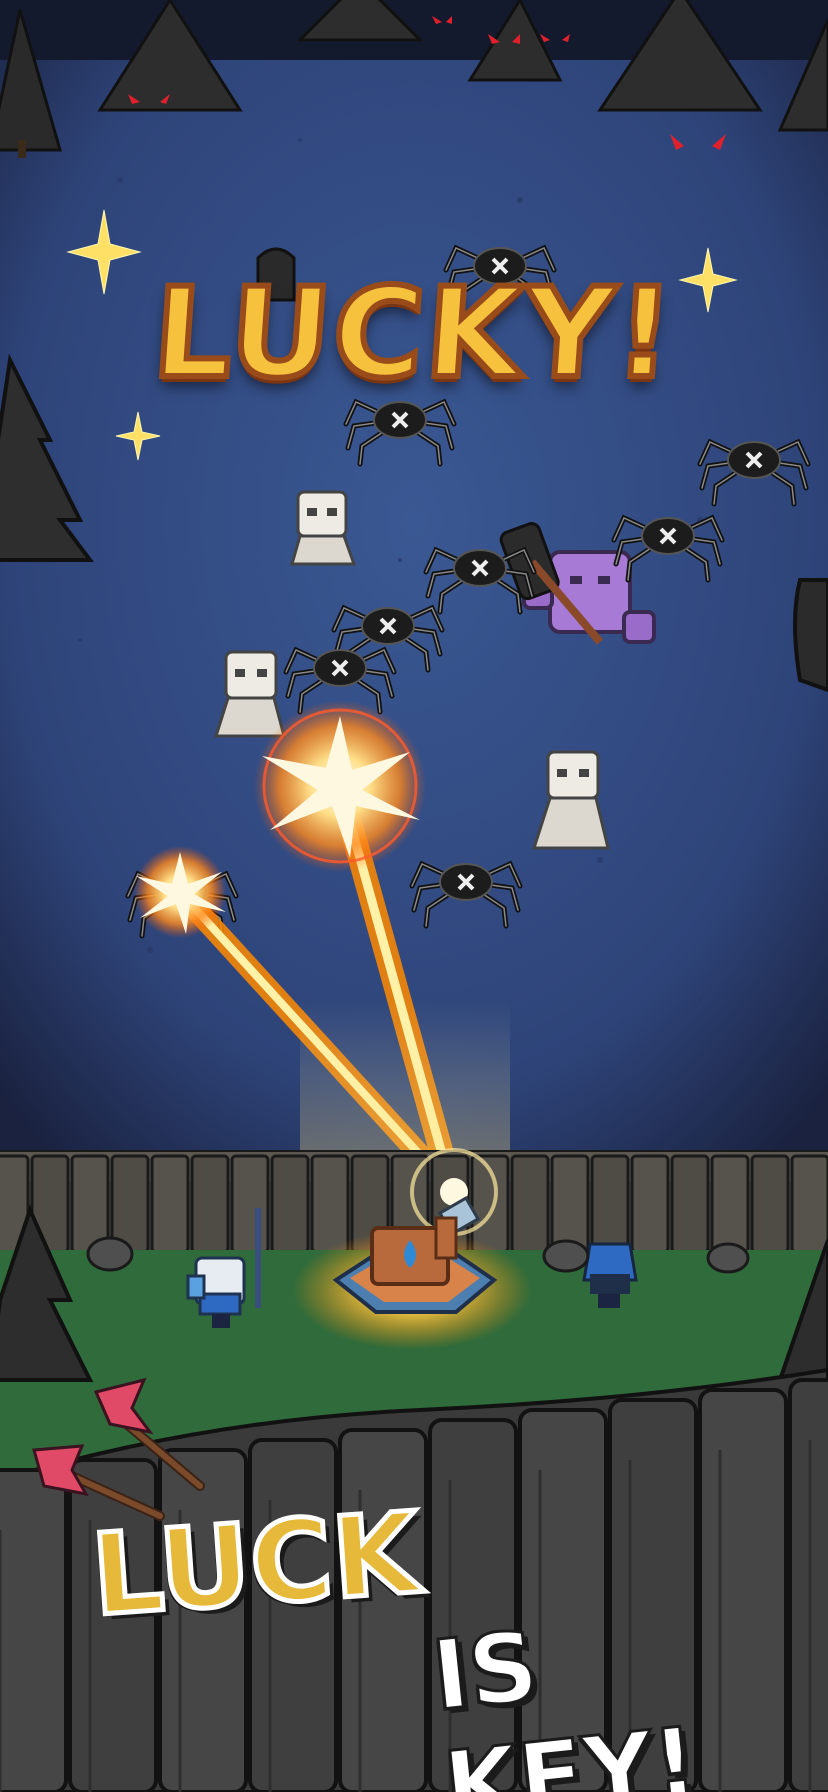  Describe the element at coordinates (810, 635) in the screenshot. I see `rock-right` at that location.